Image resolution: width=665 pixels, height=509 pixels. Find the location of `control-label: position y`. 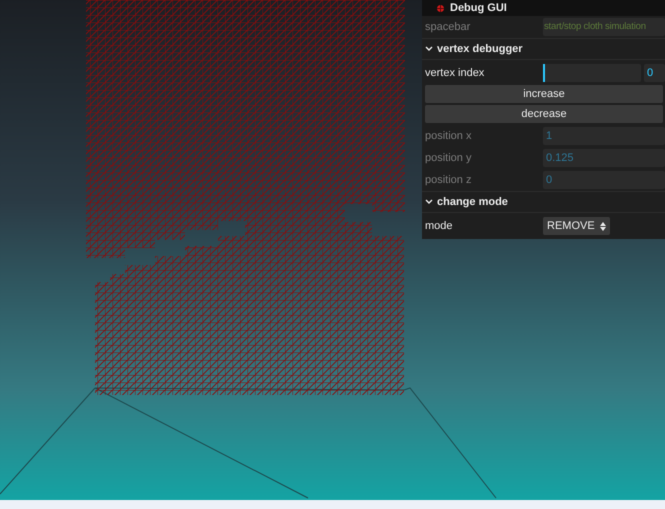

control-label: position y is located at coordinates (448, 158).